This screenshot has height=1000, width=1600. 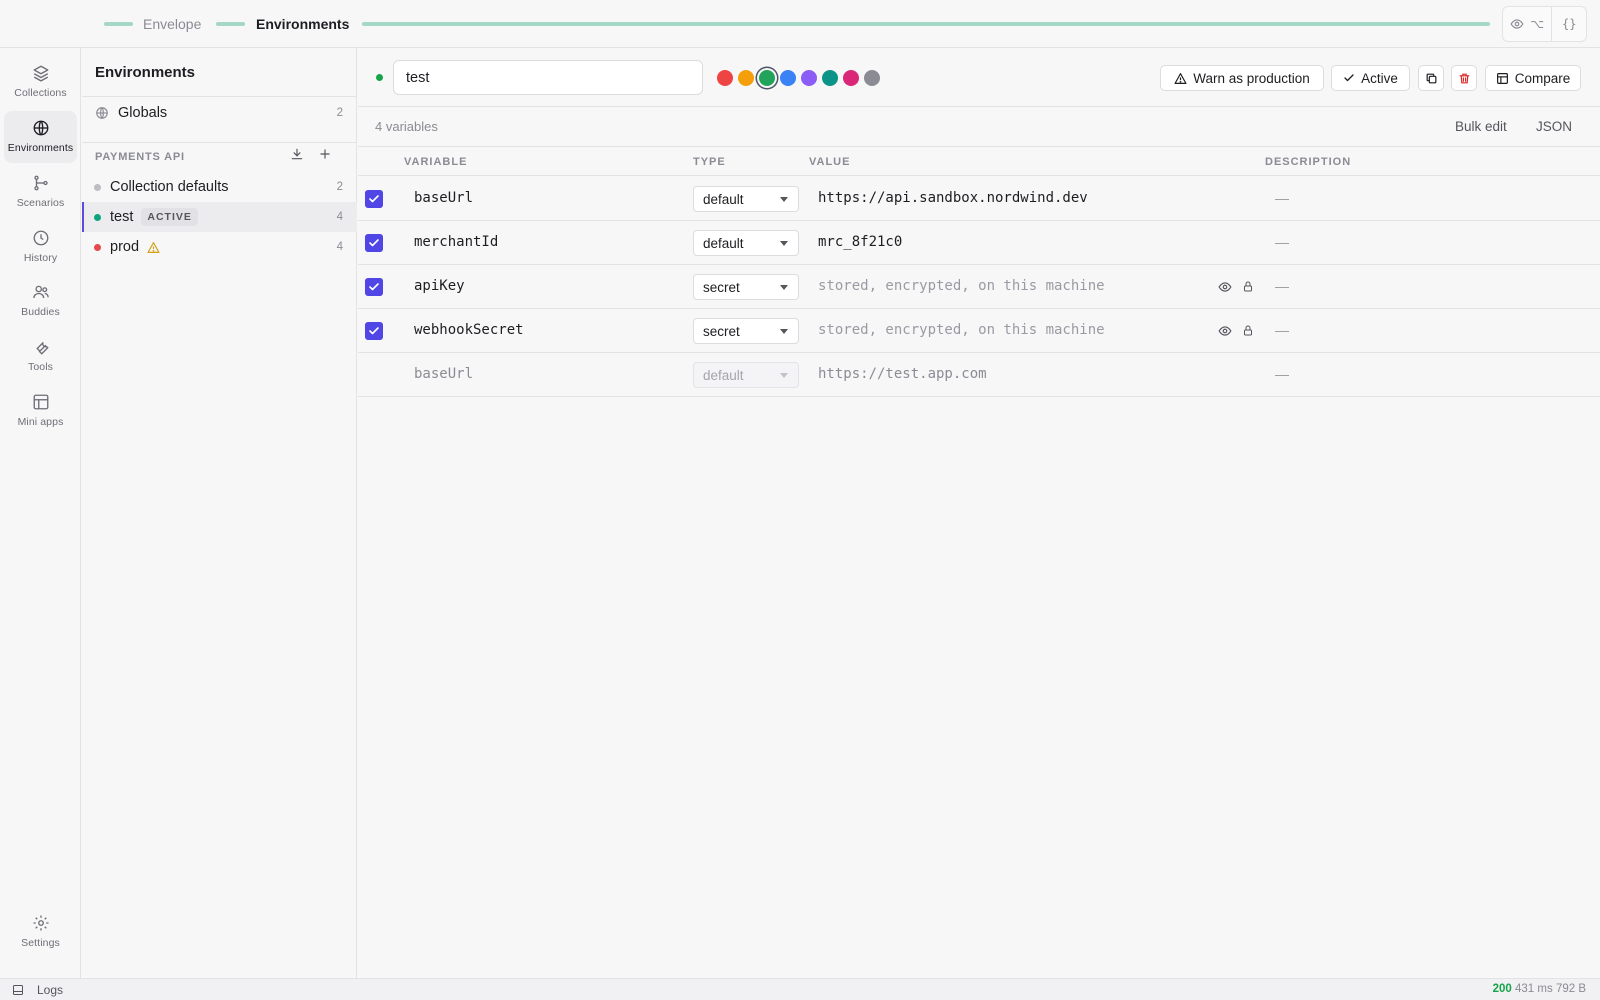 I want to click on rail-item-collections: Collections, so click(x=40, y=82).